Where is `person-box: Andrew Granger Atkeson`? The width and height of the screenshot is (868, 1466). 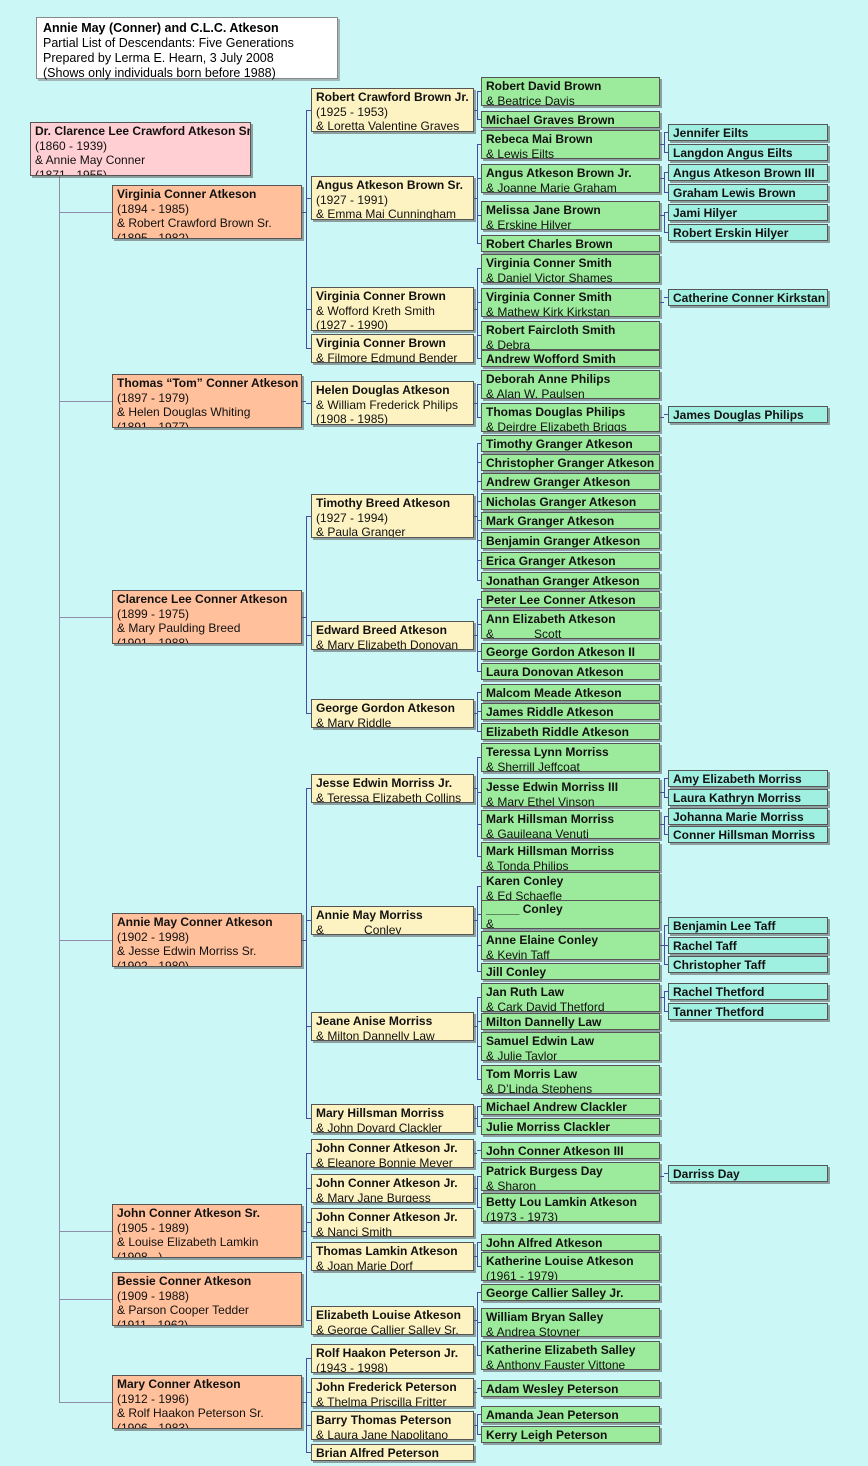
person-box: Andrew Granger Atkeson is located at coordinates (570, 481).